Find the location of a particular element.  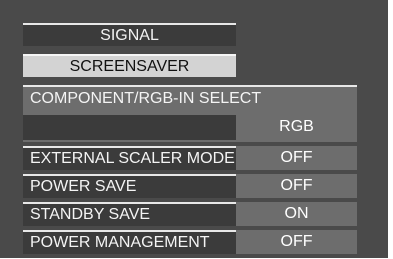

power-management-label: POWER MANAGEMENT is located at coordinates (129, 242).